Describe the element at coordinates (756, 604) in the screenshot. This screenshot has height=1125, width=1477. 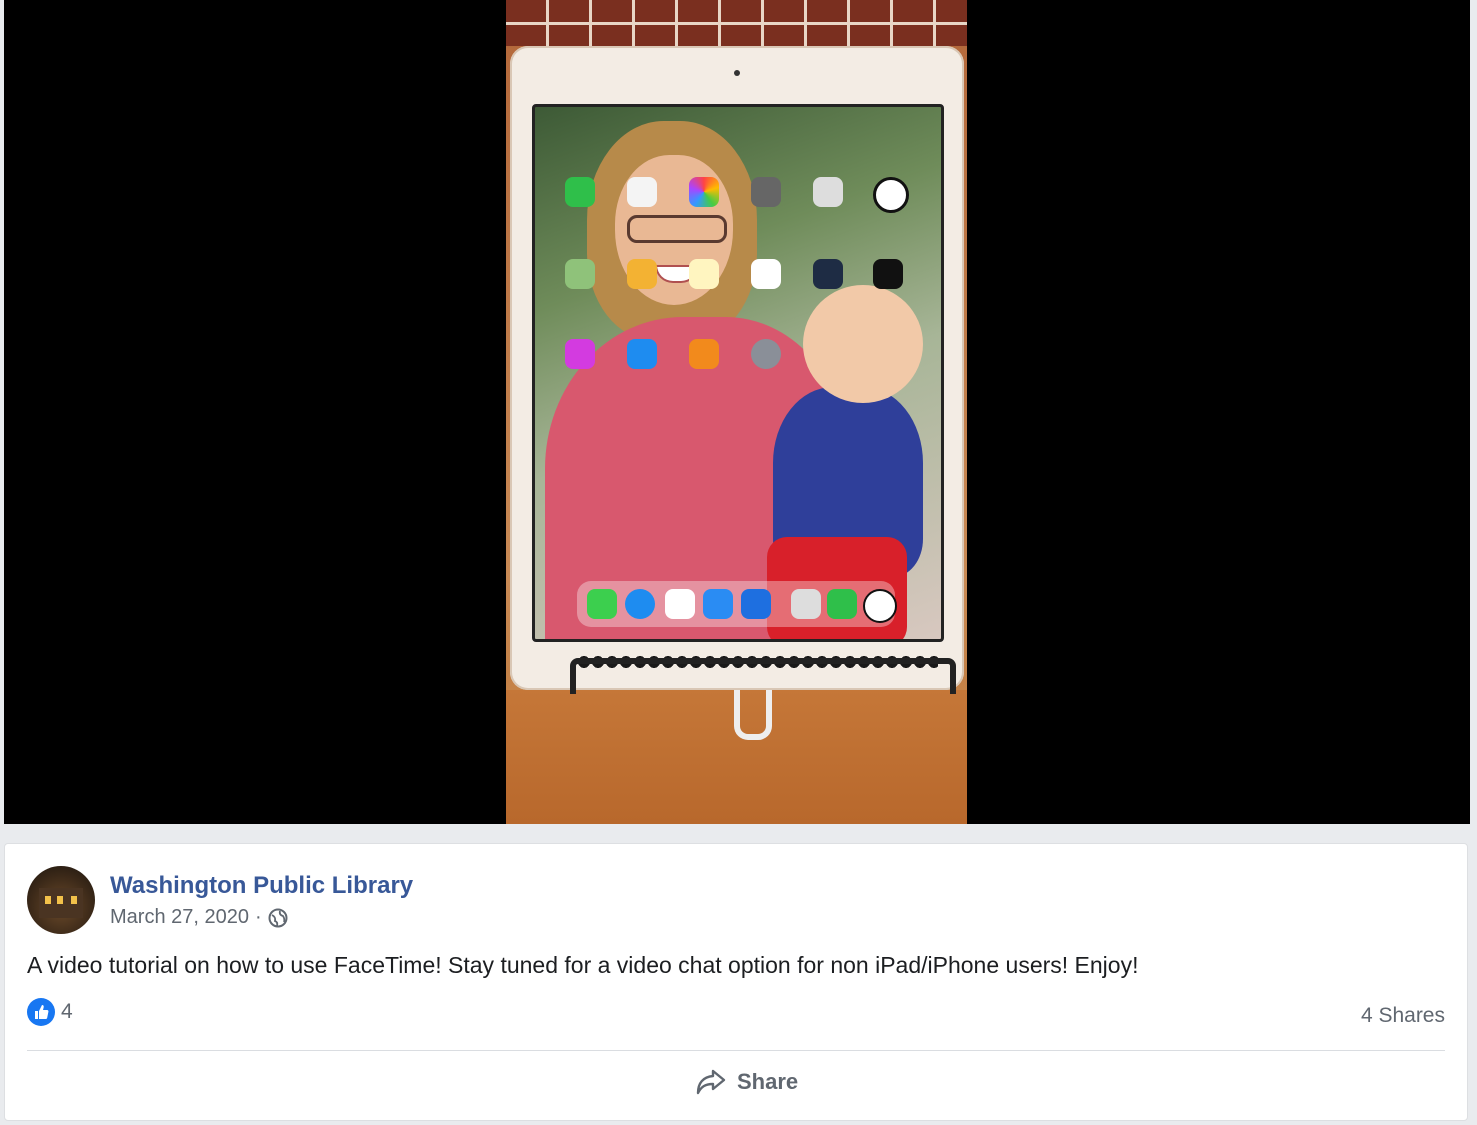
I see `files-app-icon` at that location.